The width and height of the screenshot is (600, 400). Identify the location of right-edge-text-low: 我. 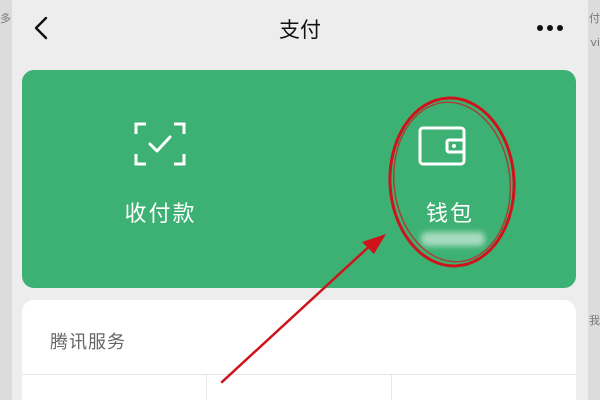
(594, 320).